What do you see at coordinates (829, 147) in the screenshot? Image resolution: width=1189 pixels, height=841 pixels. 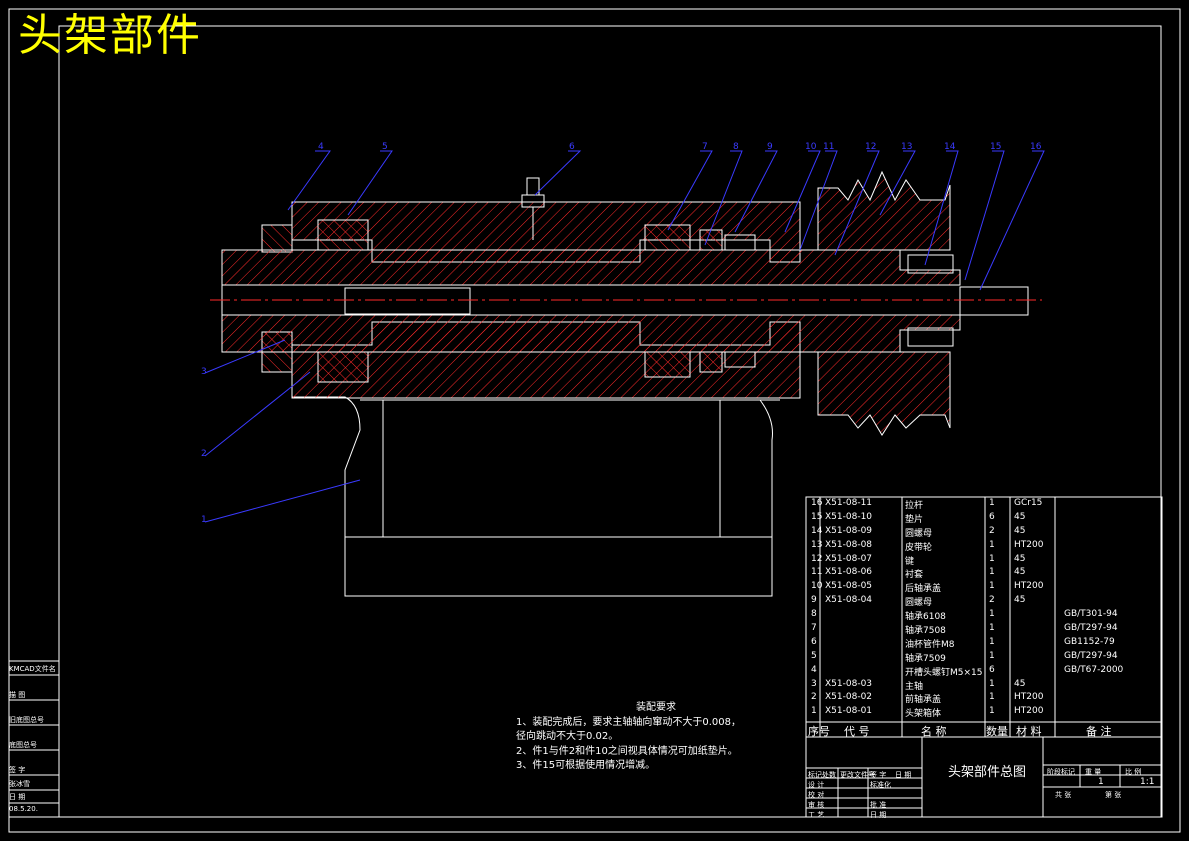 I see `callout-11: 11` at bounding box center [829, 147].